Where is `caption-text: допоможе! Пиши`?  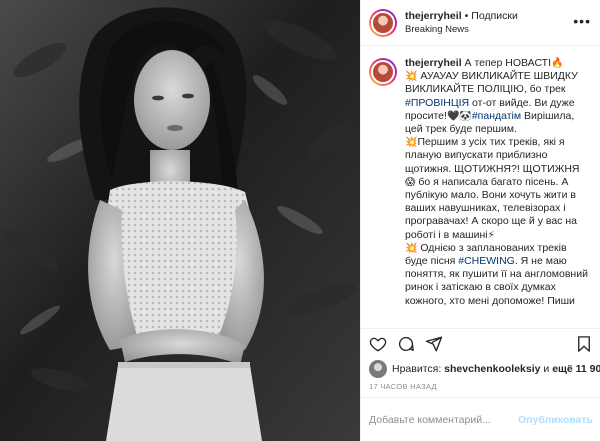
caption-text: допоможе! Пиши is located at coordinates (533, 300).